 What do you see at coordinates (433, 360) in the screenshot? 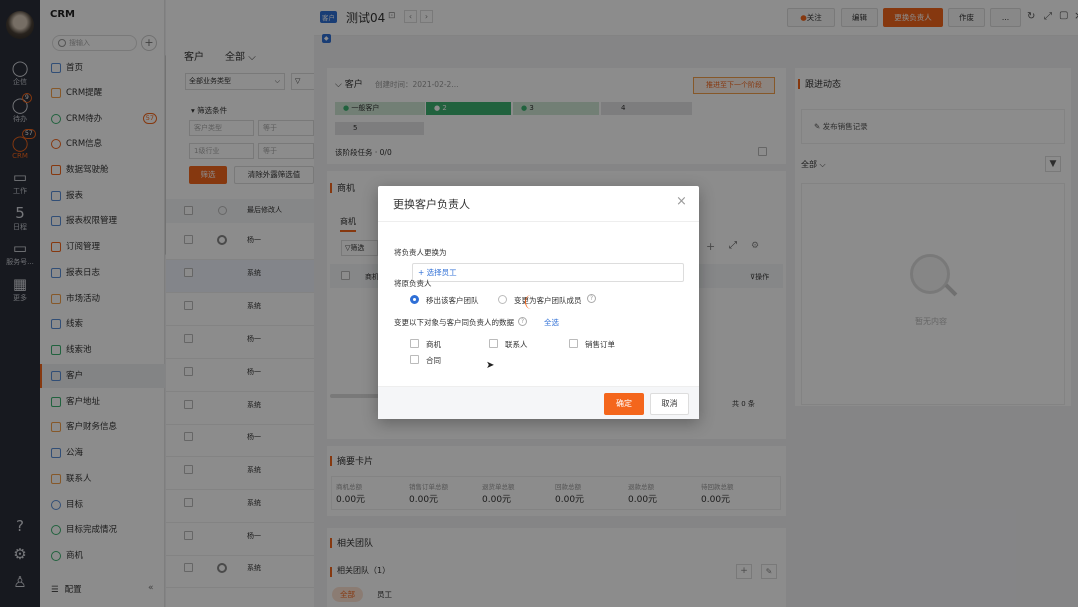
I see `checkbox-contract-label: 合同` at bounding box center [433, 360].